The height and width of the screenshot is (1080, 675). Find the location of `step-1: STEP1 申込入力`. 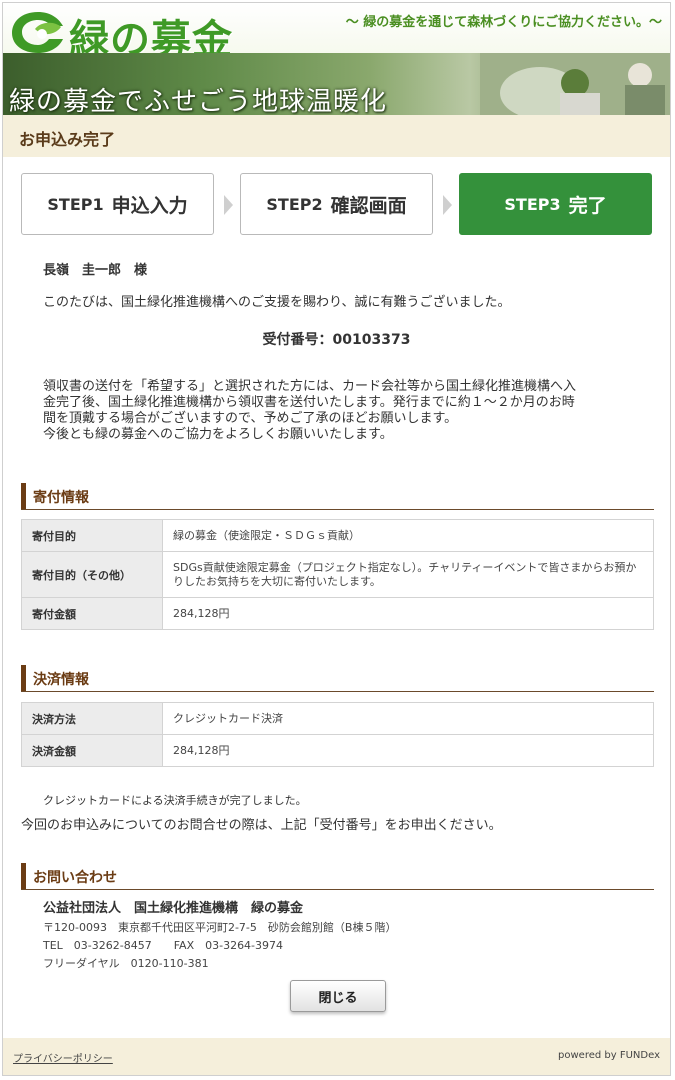

step-1: STEP1 申込入力 is located at coordinates (117, 204).